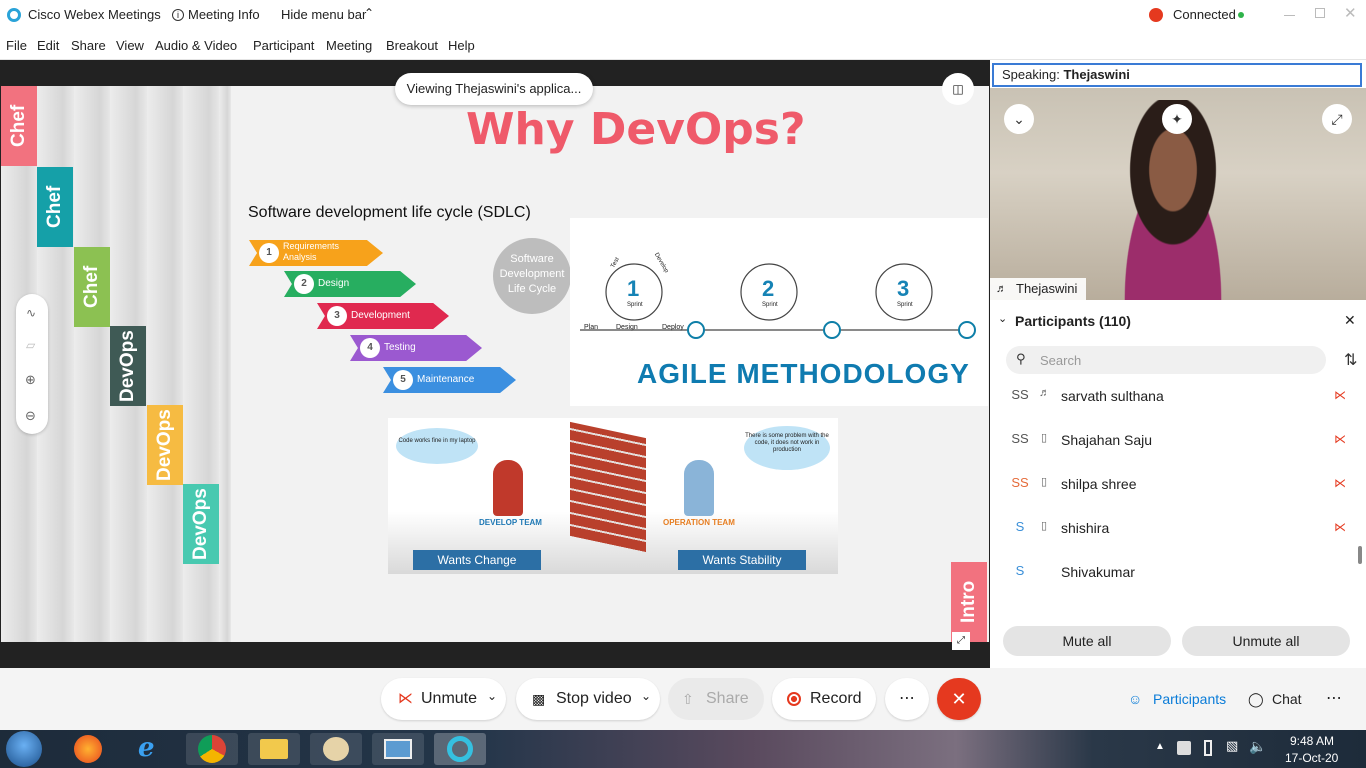  Describe the element at coordinates (1166, 360) in the screenshot. I see `participant-search: ⚲ Search` at that location.